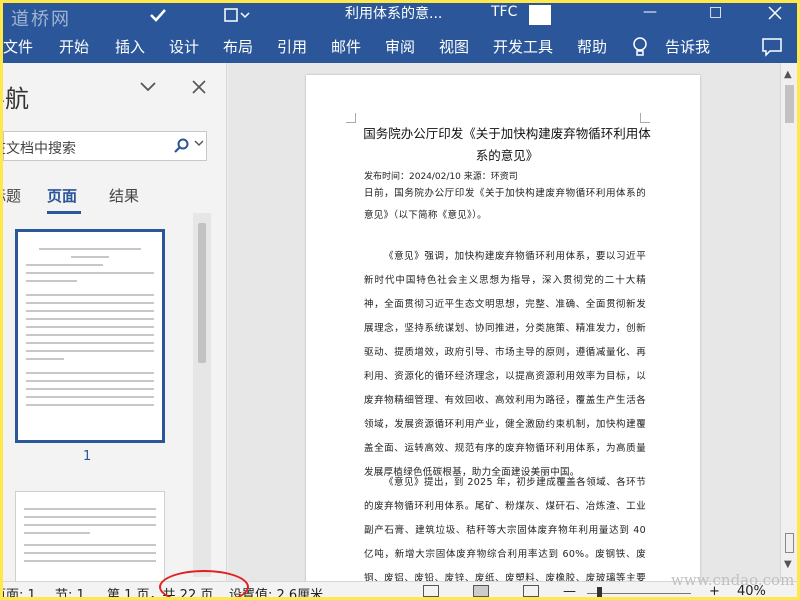  What do you see at coordinates (481, 591) in the screenshot?
I see `print-layout-icon` at bounding box center [481, 591].